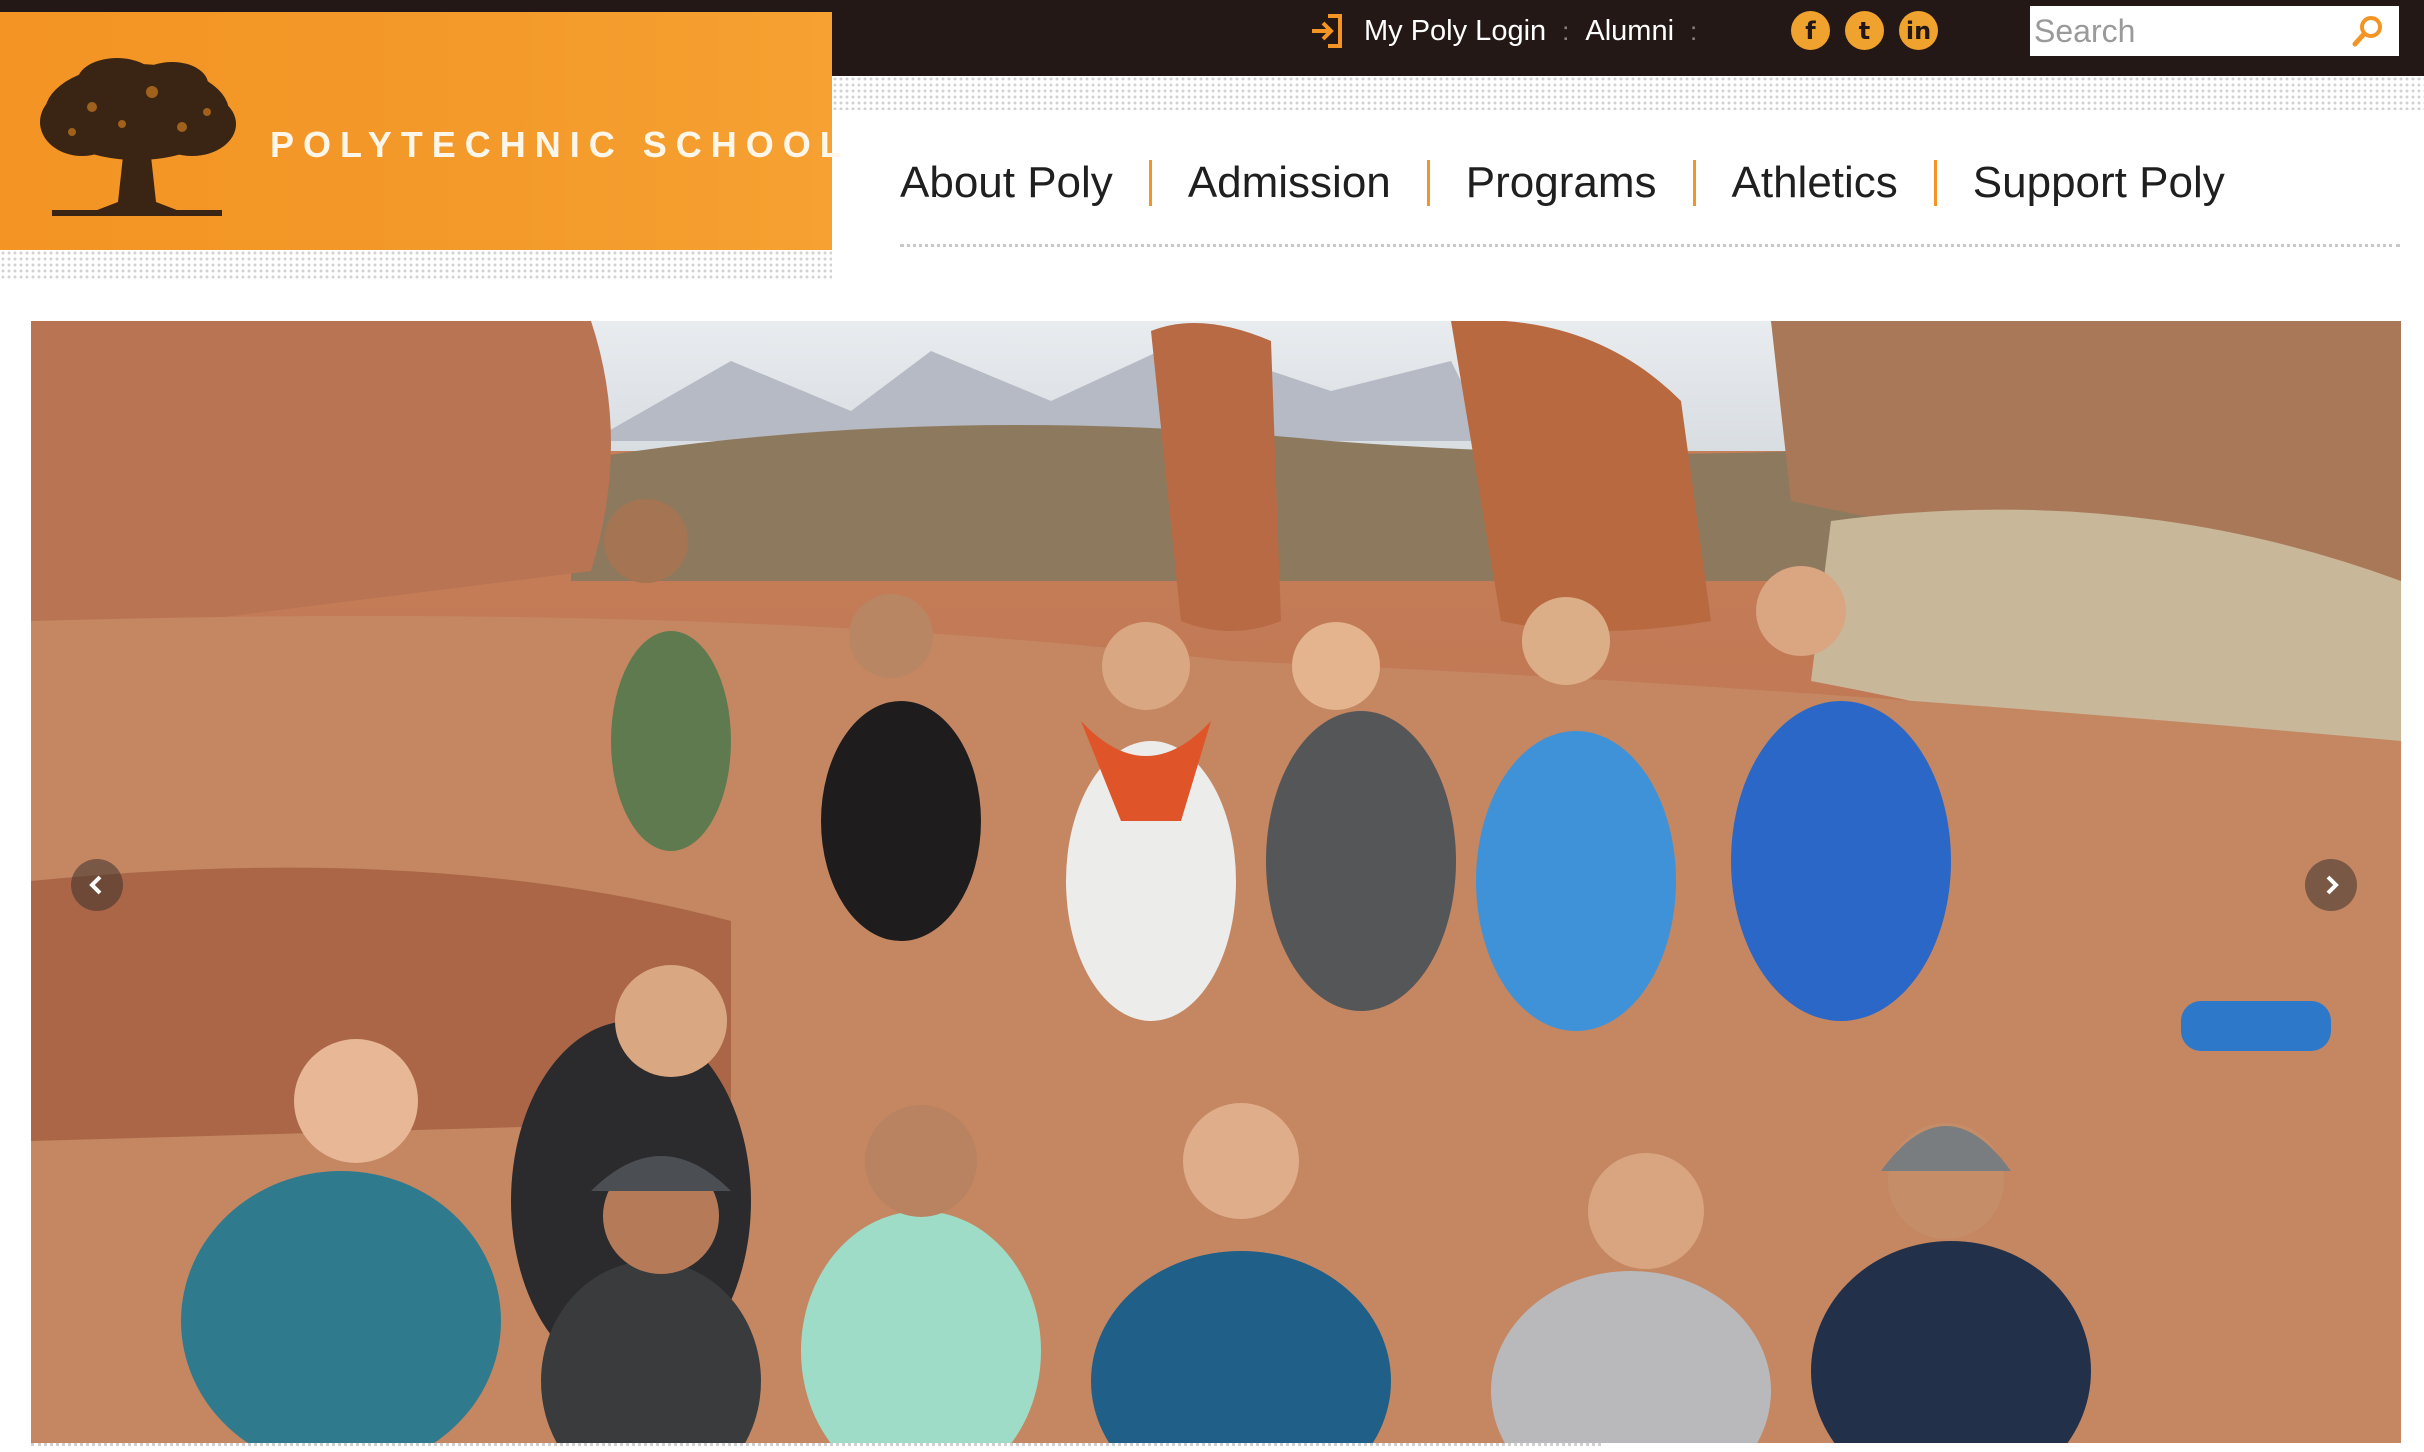 The width and height of the screenshot is (2424, 1452). Describe the element at coordinates (1650, 247) in the screenshot. I see `nav-divider-line` at that location.